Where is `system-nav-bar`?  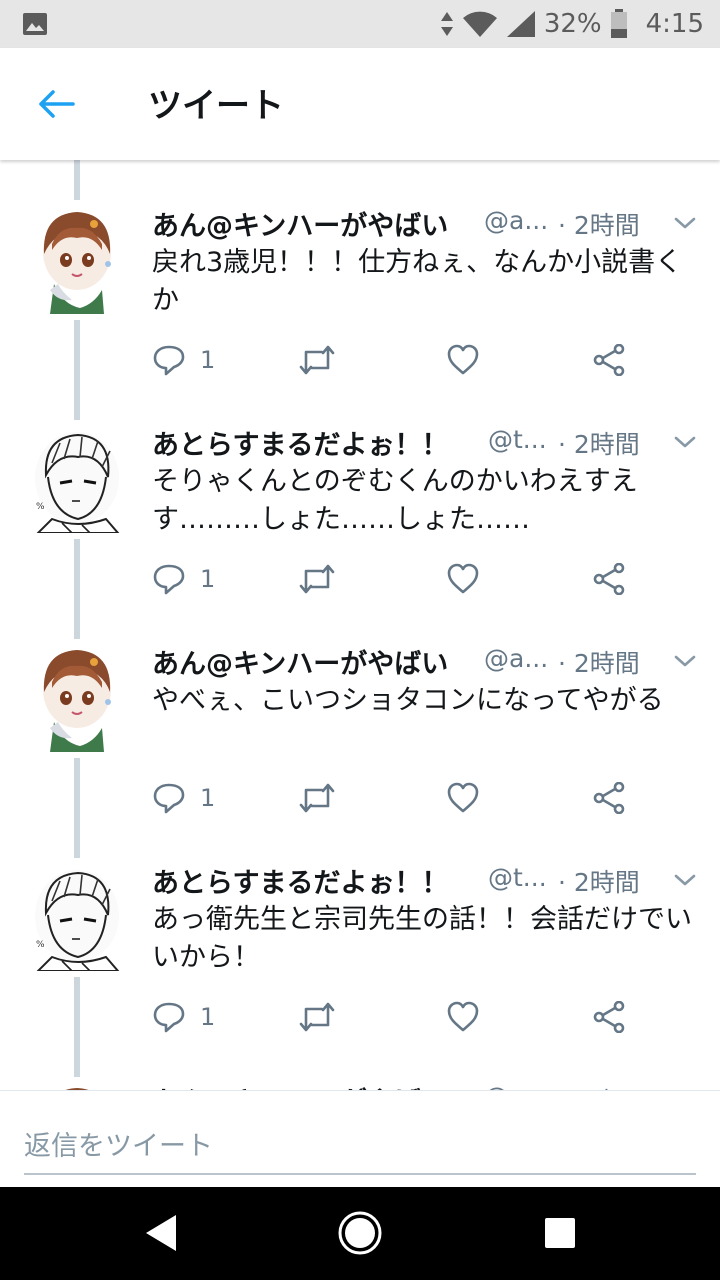
system-nav-bar is located at coordinates (360, 1233).